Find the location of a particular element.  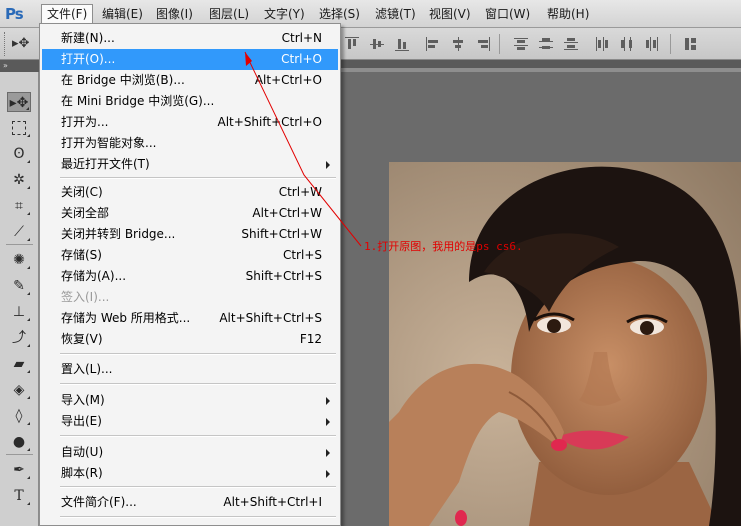

document-tab-strip is located at coordinates (541, 64).